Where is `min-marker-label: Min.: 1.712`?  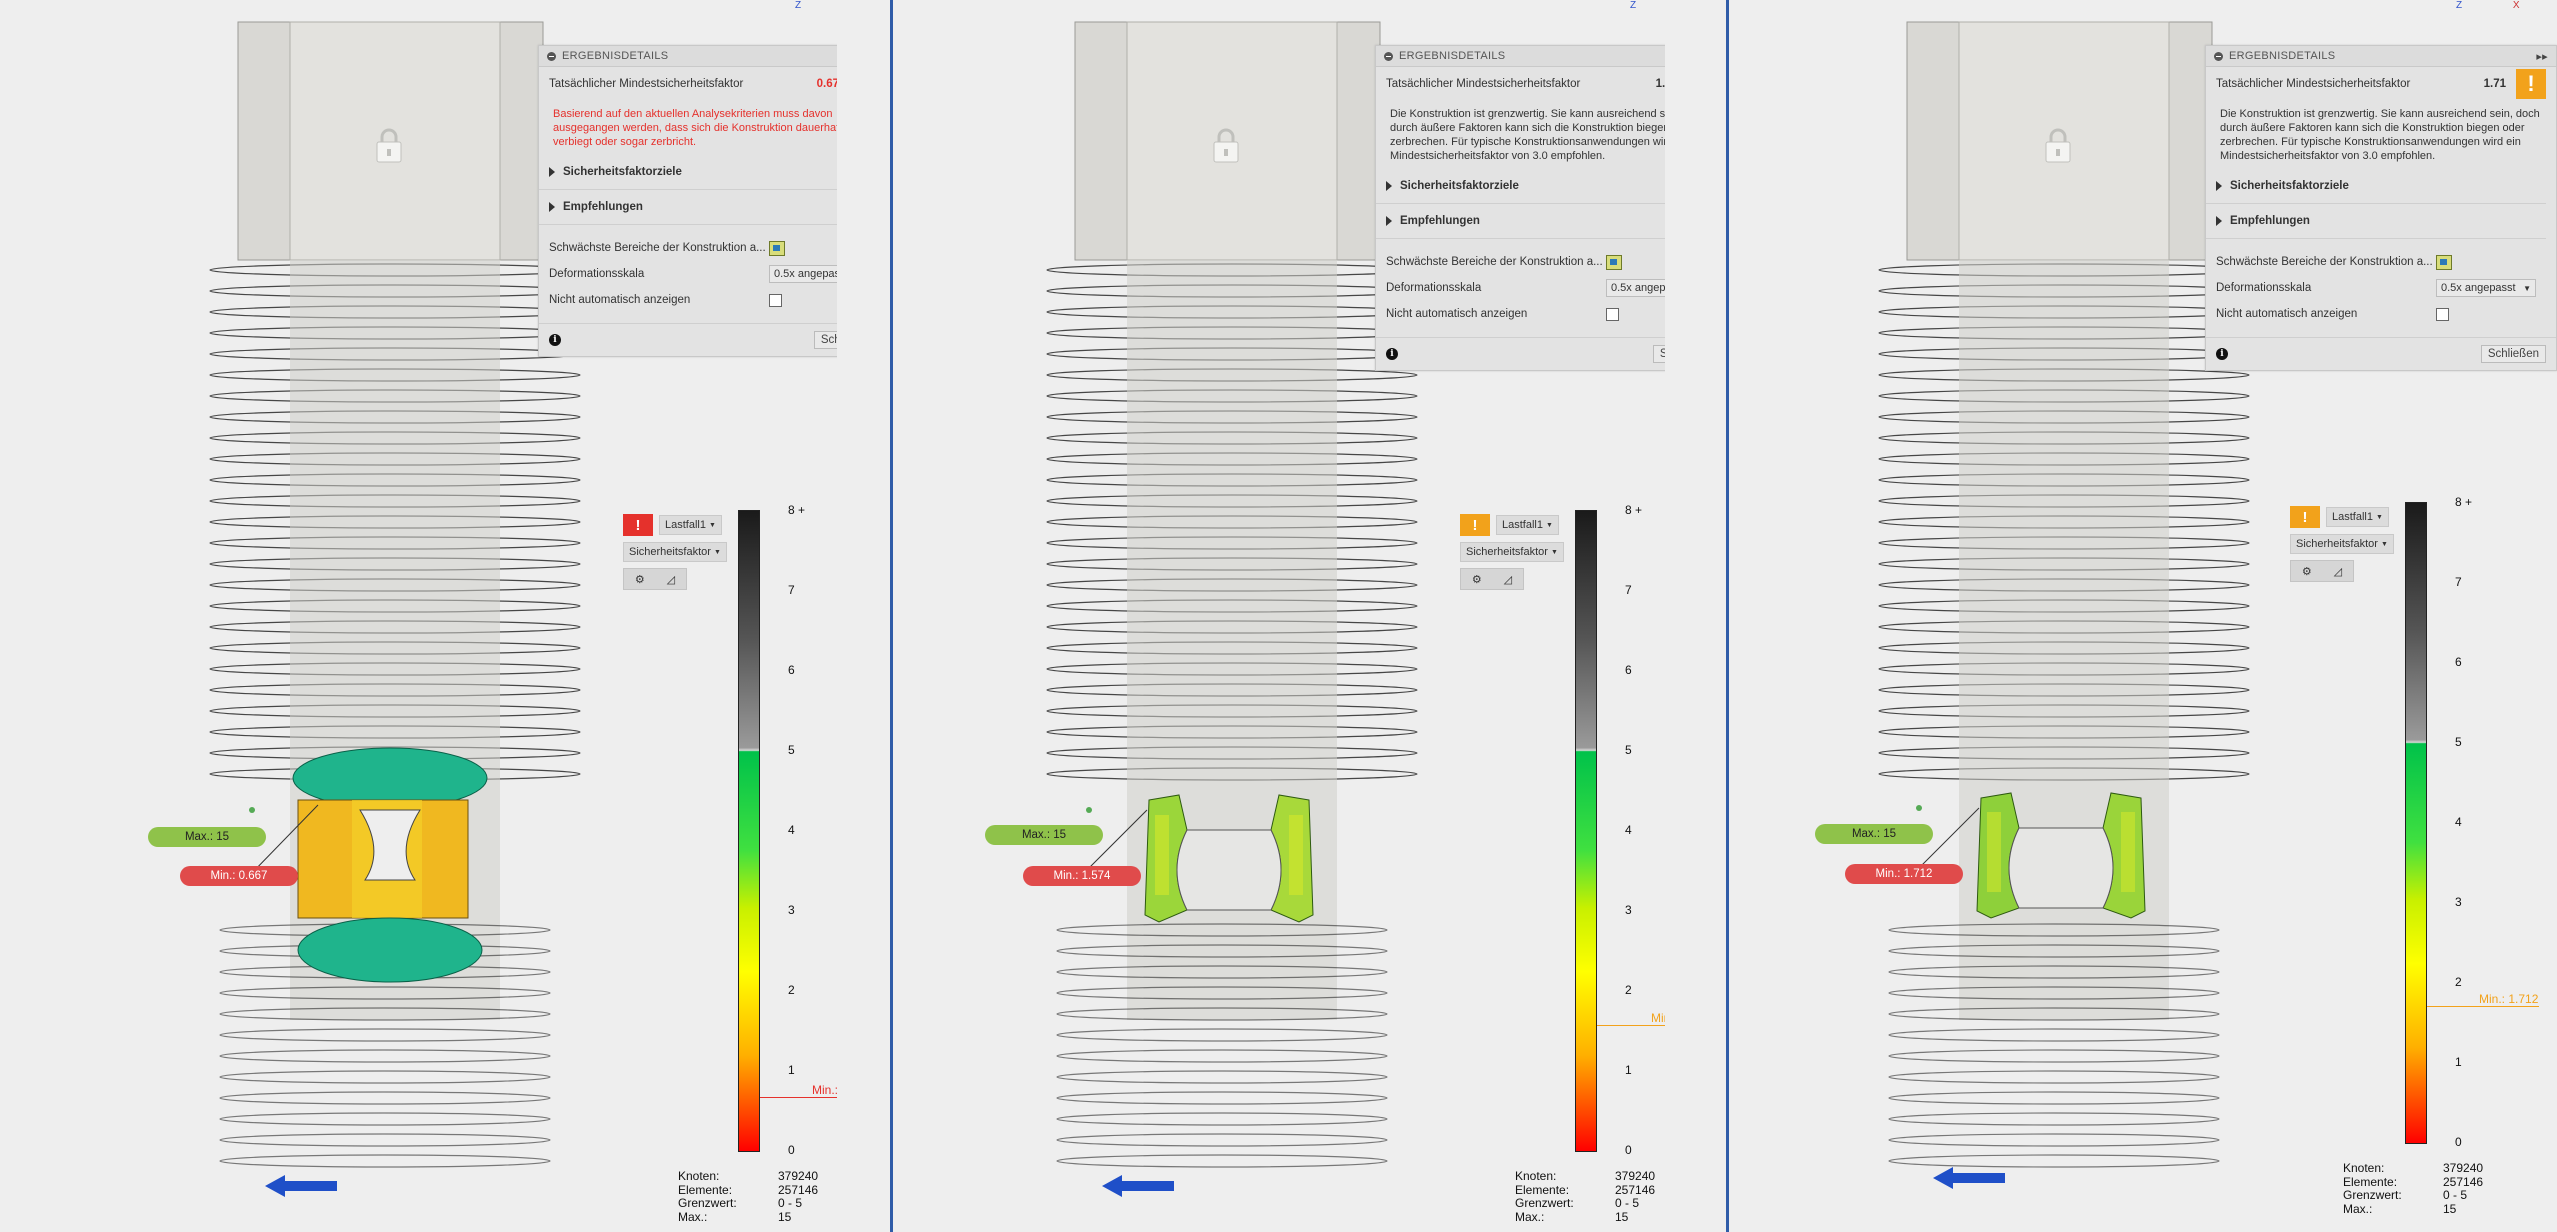 min-marker-label: Min.: 1.712 is located at coordinates (2509, 999).